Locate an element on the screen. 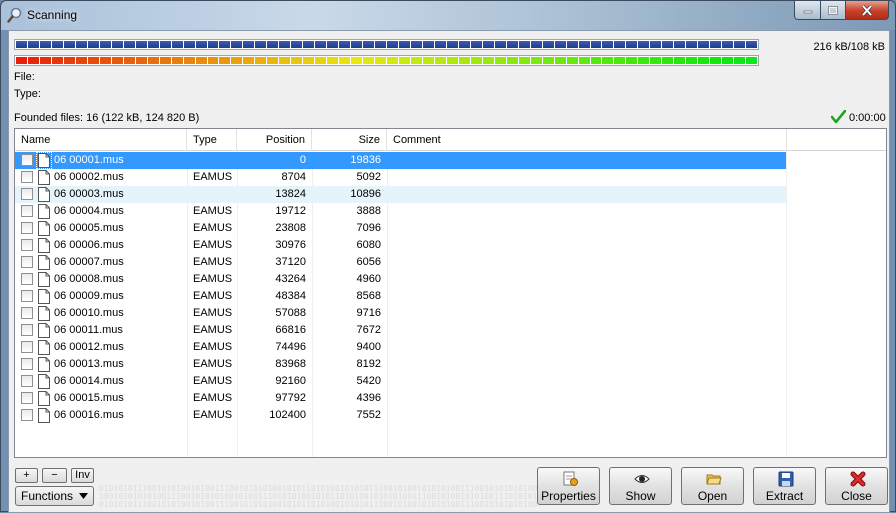 Image resolution: width=896 pixels, height=513 pixels. cell-size: 8192 is located at coordinates (368, 364).